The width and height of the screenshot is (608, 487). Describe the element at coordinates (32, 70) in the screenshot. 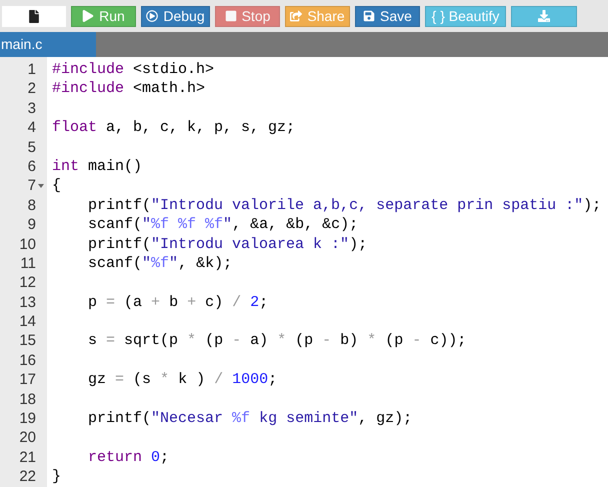

I see `line-number: 1` at that location.